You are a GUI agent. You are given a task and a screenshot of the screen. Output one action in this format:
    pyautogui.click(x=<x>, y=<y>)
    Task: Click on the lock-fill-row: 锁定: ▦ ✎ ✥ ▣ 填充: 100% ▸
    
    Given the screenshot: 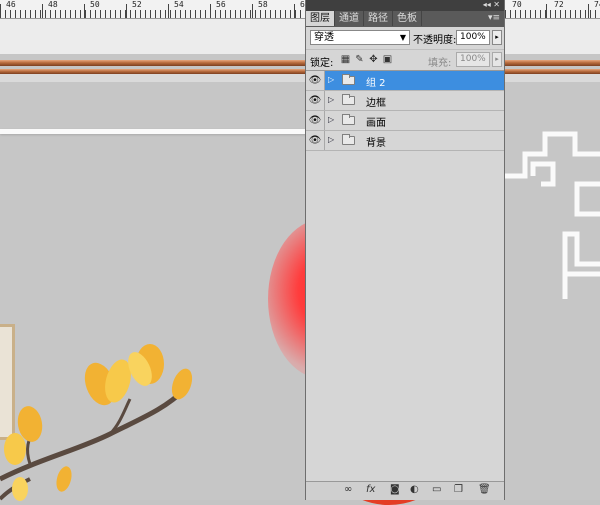 What is the action you would take?
    pyautogui.click(x=405, y=60)
    